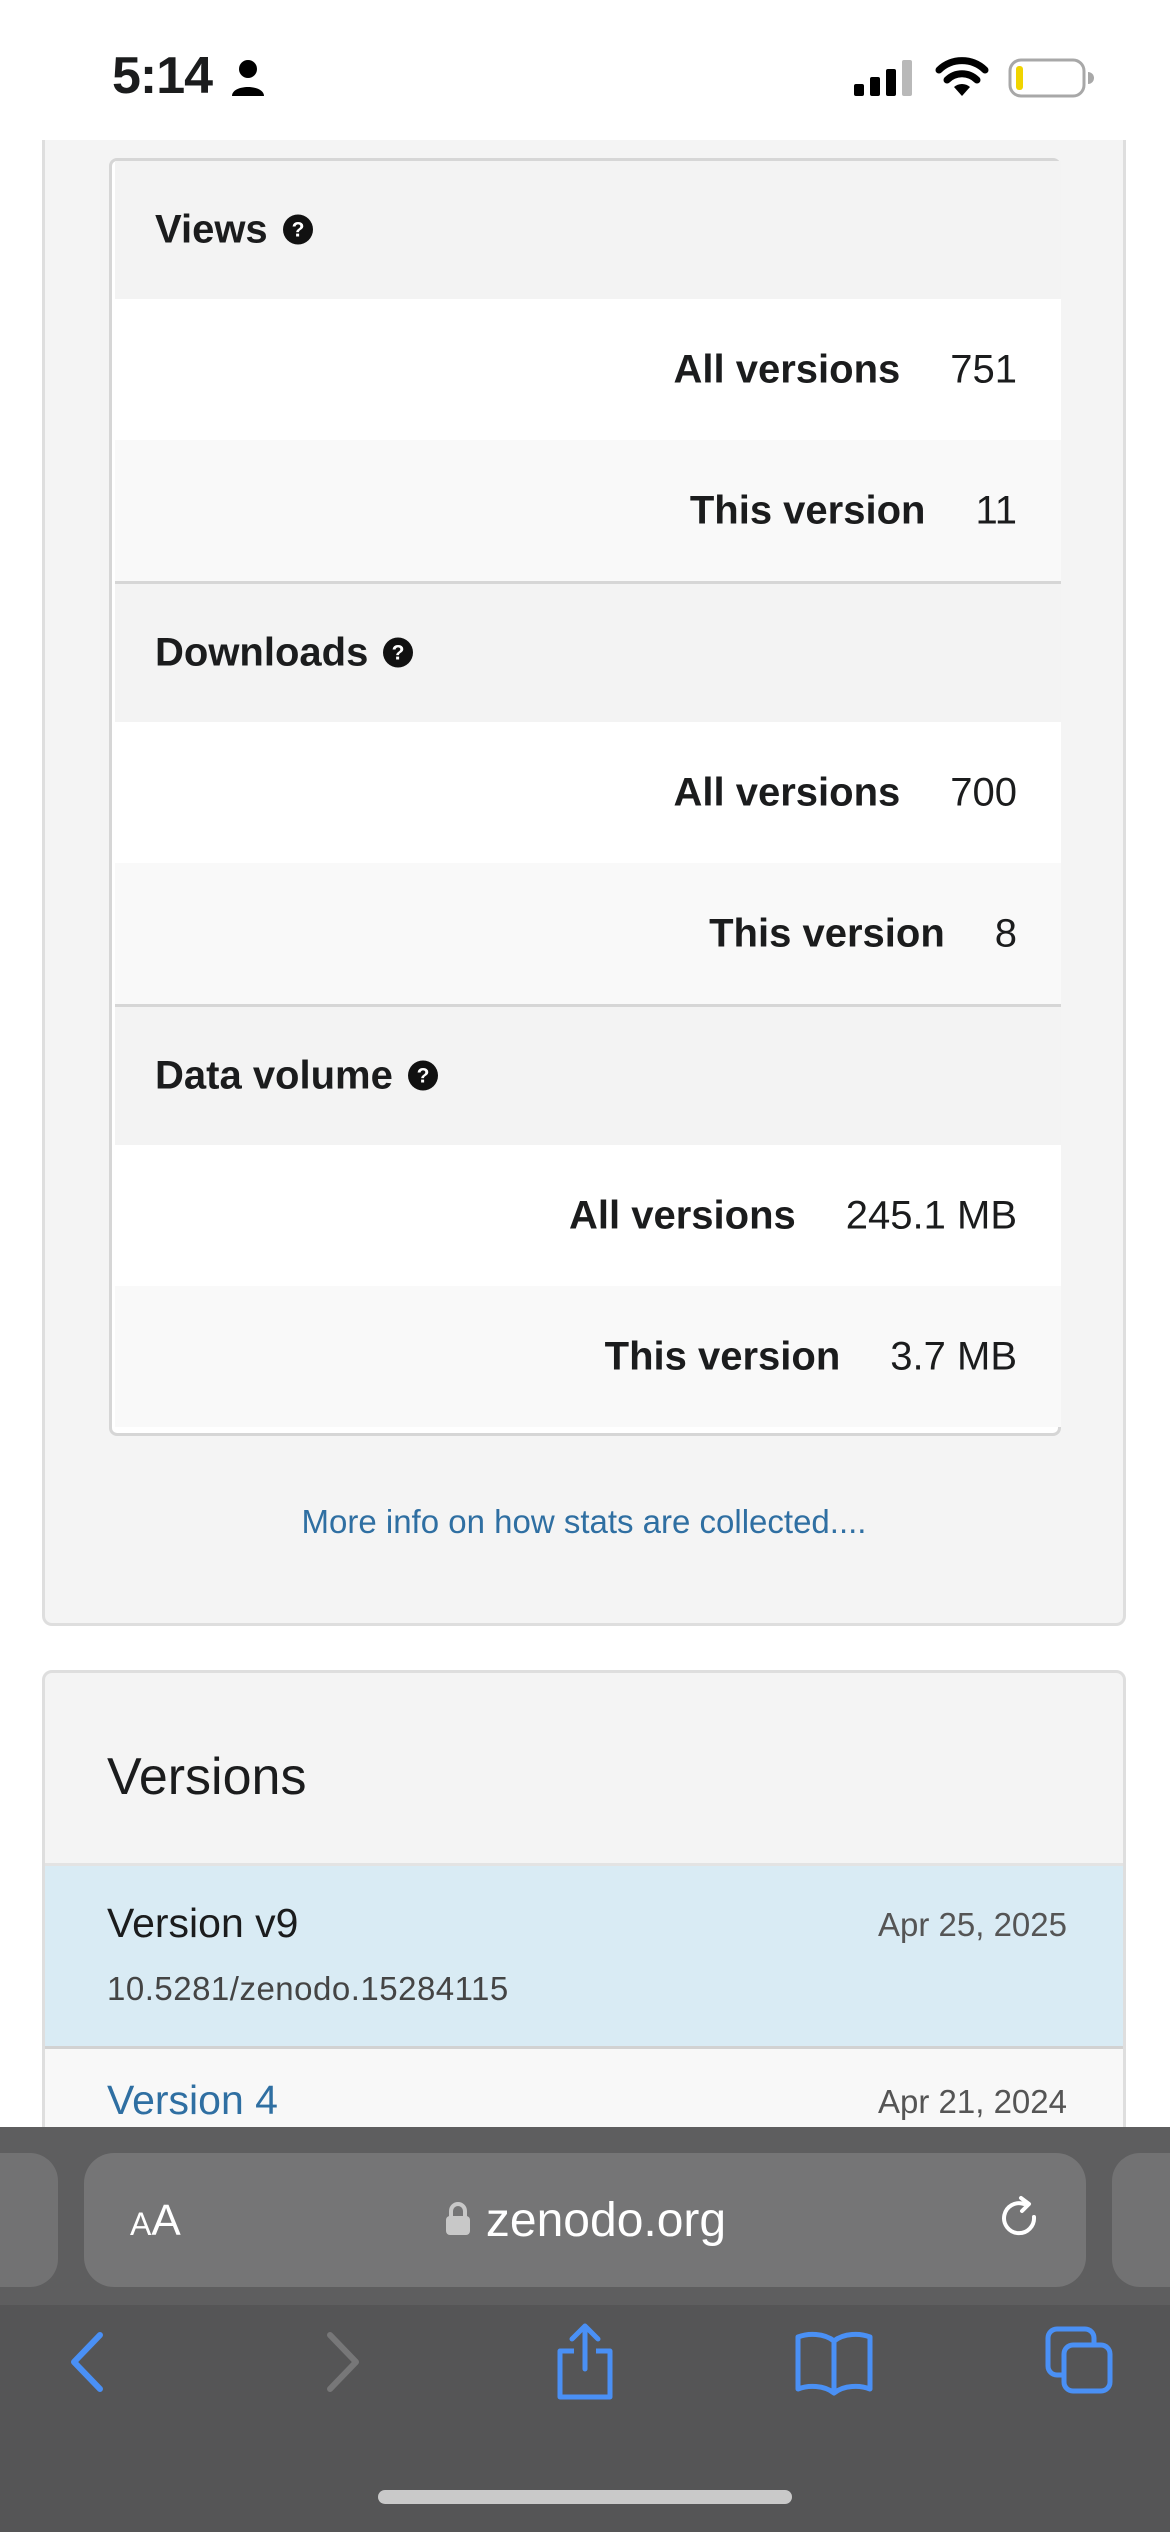 Image resolution: width=1170 pixels, height=2532 pixels. What do you see at coordinates (262, 652) in the screenshot?
I see `downloads-label: Downloads` at bounding box center [262, 652].